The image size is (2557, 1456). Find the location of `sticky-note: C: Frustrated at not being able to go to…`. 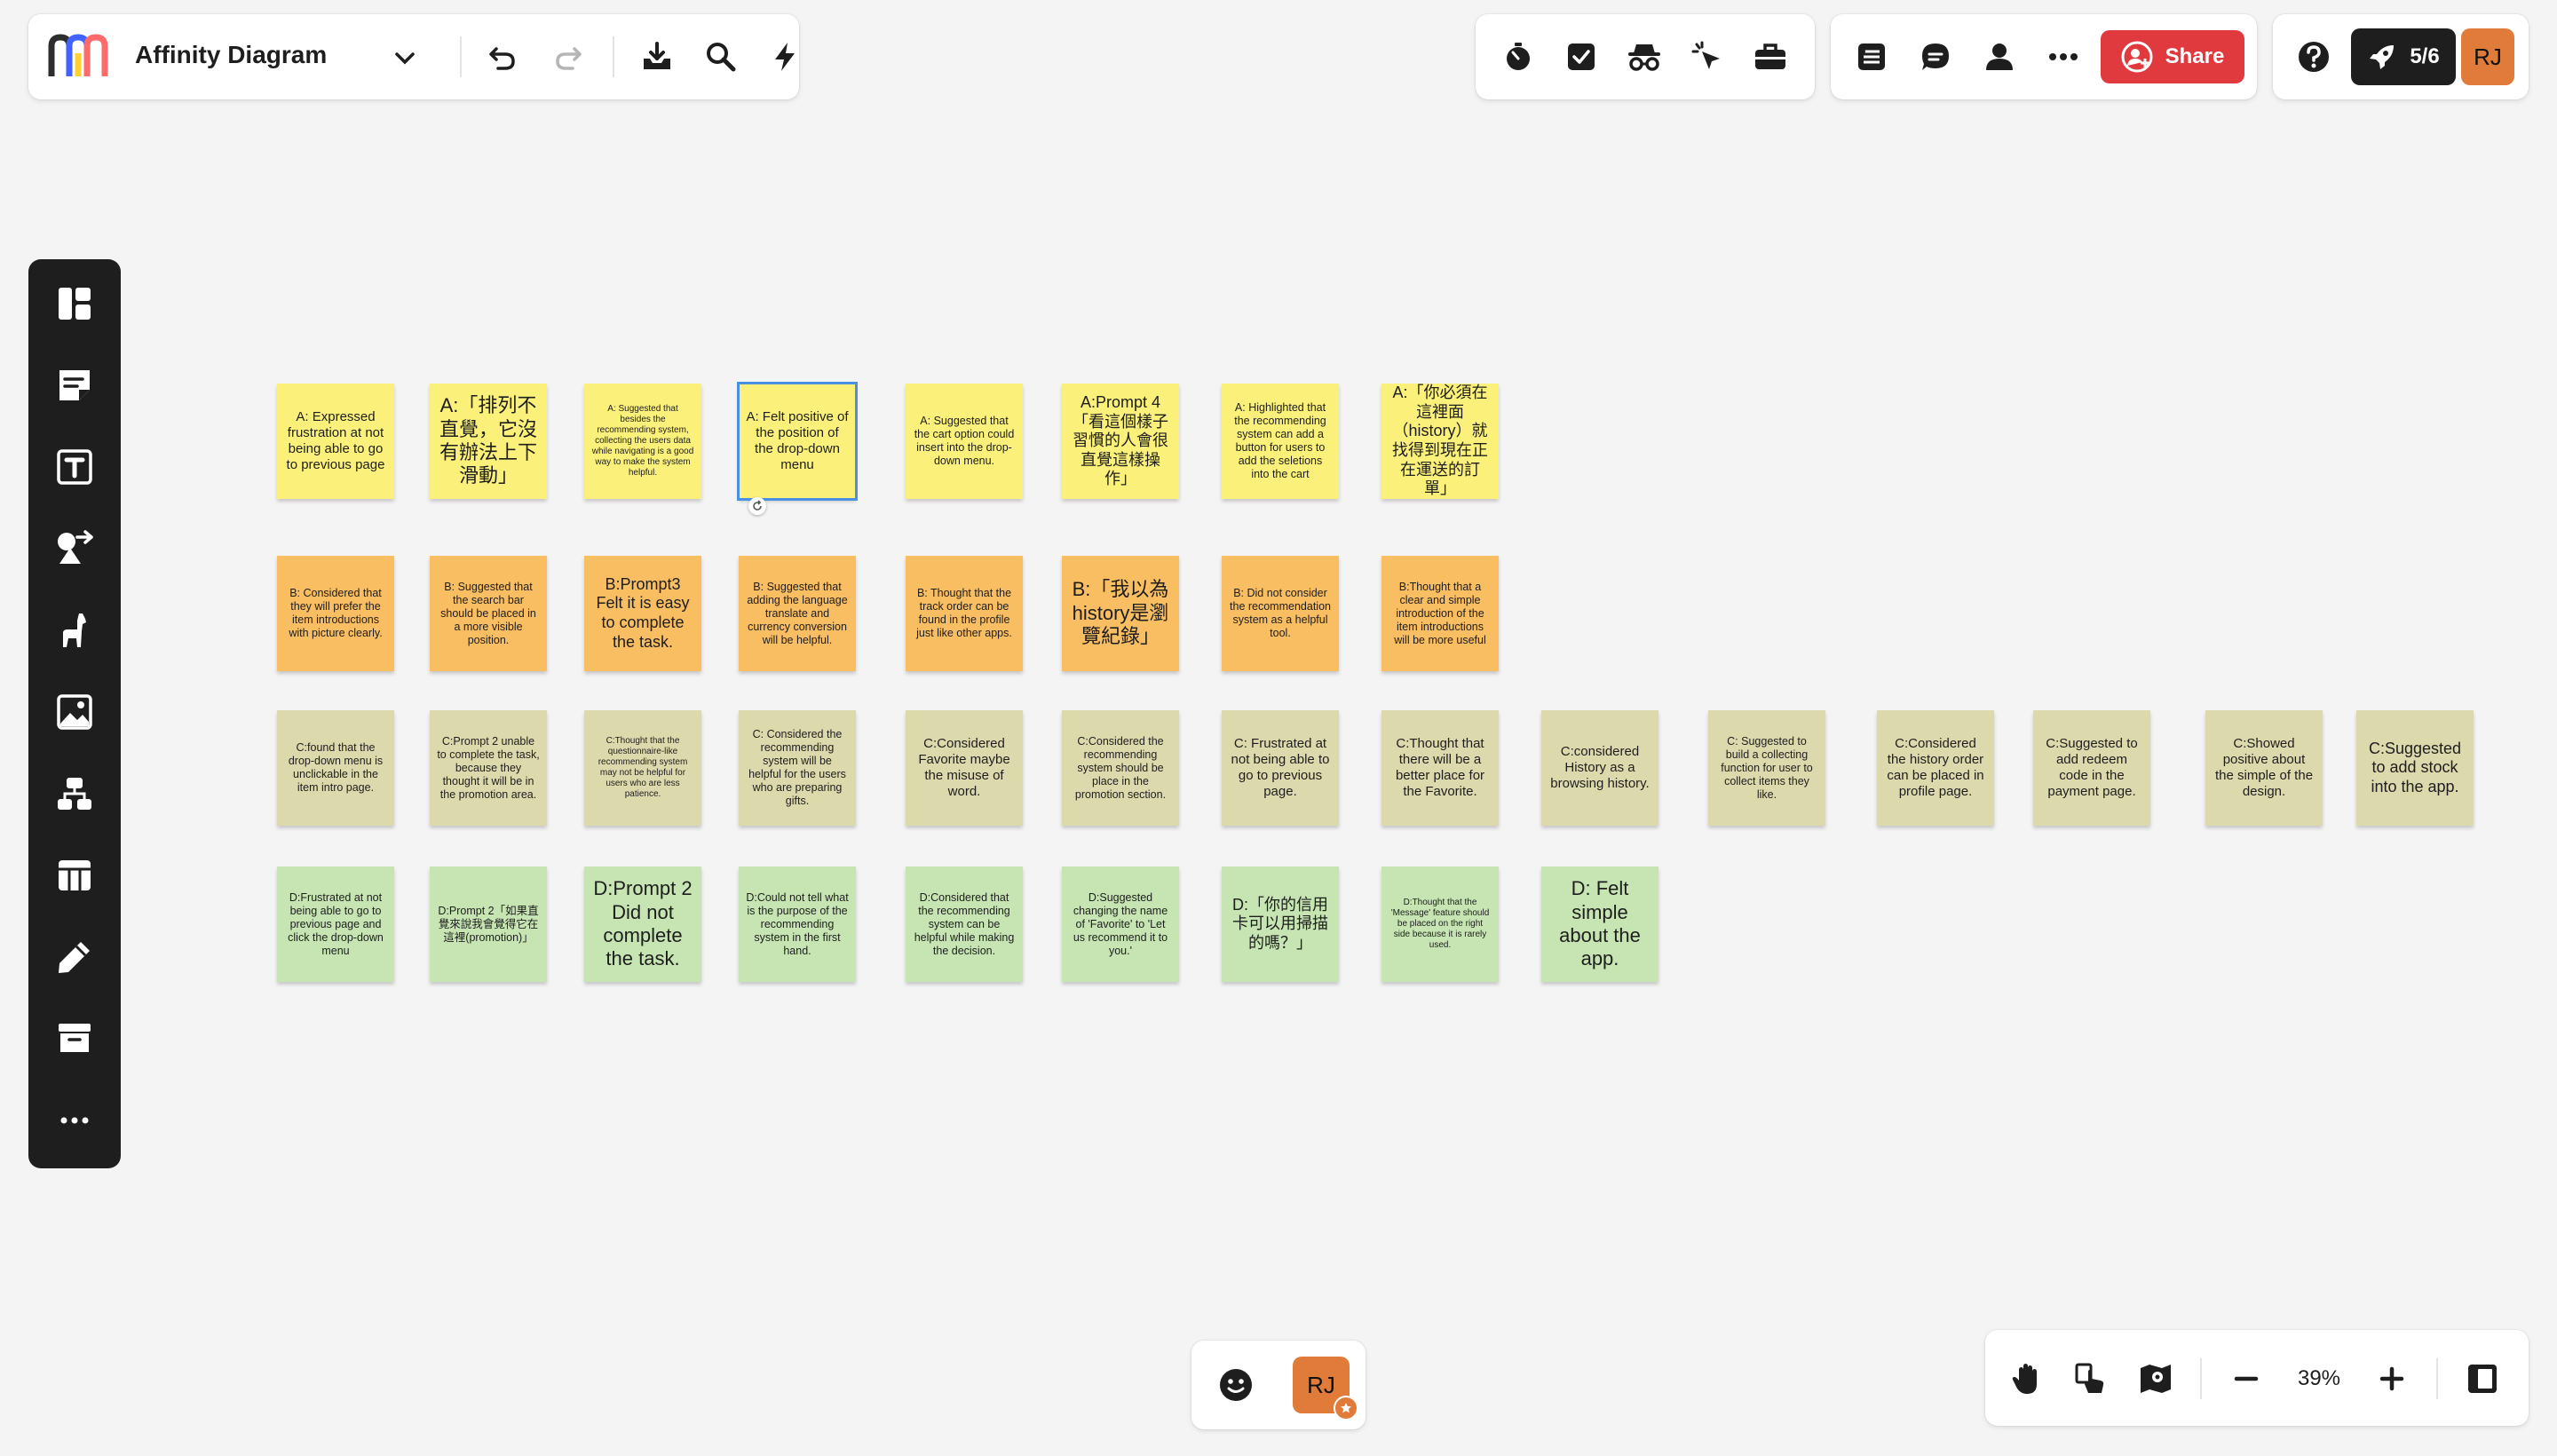

sticky-note: C: Frustrated at not being able to go to… is located at coordinates (1280, 768).